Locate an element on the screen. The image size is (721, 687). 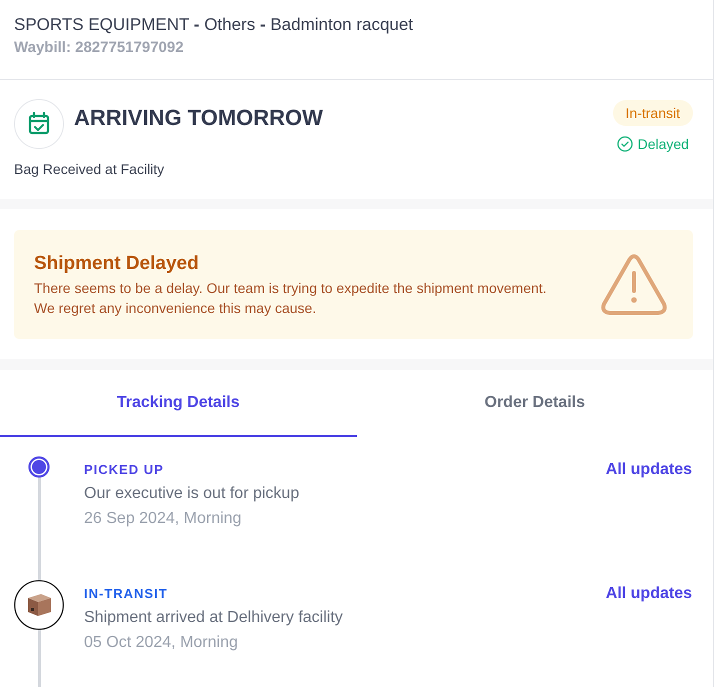
alert-message: There seems to be a delay. Our team is trying to expedite the shipment movement. We regret any inconvenience this may cause. is located at coordinates (291, 298).